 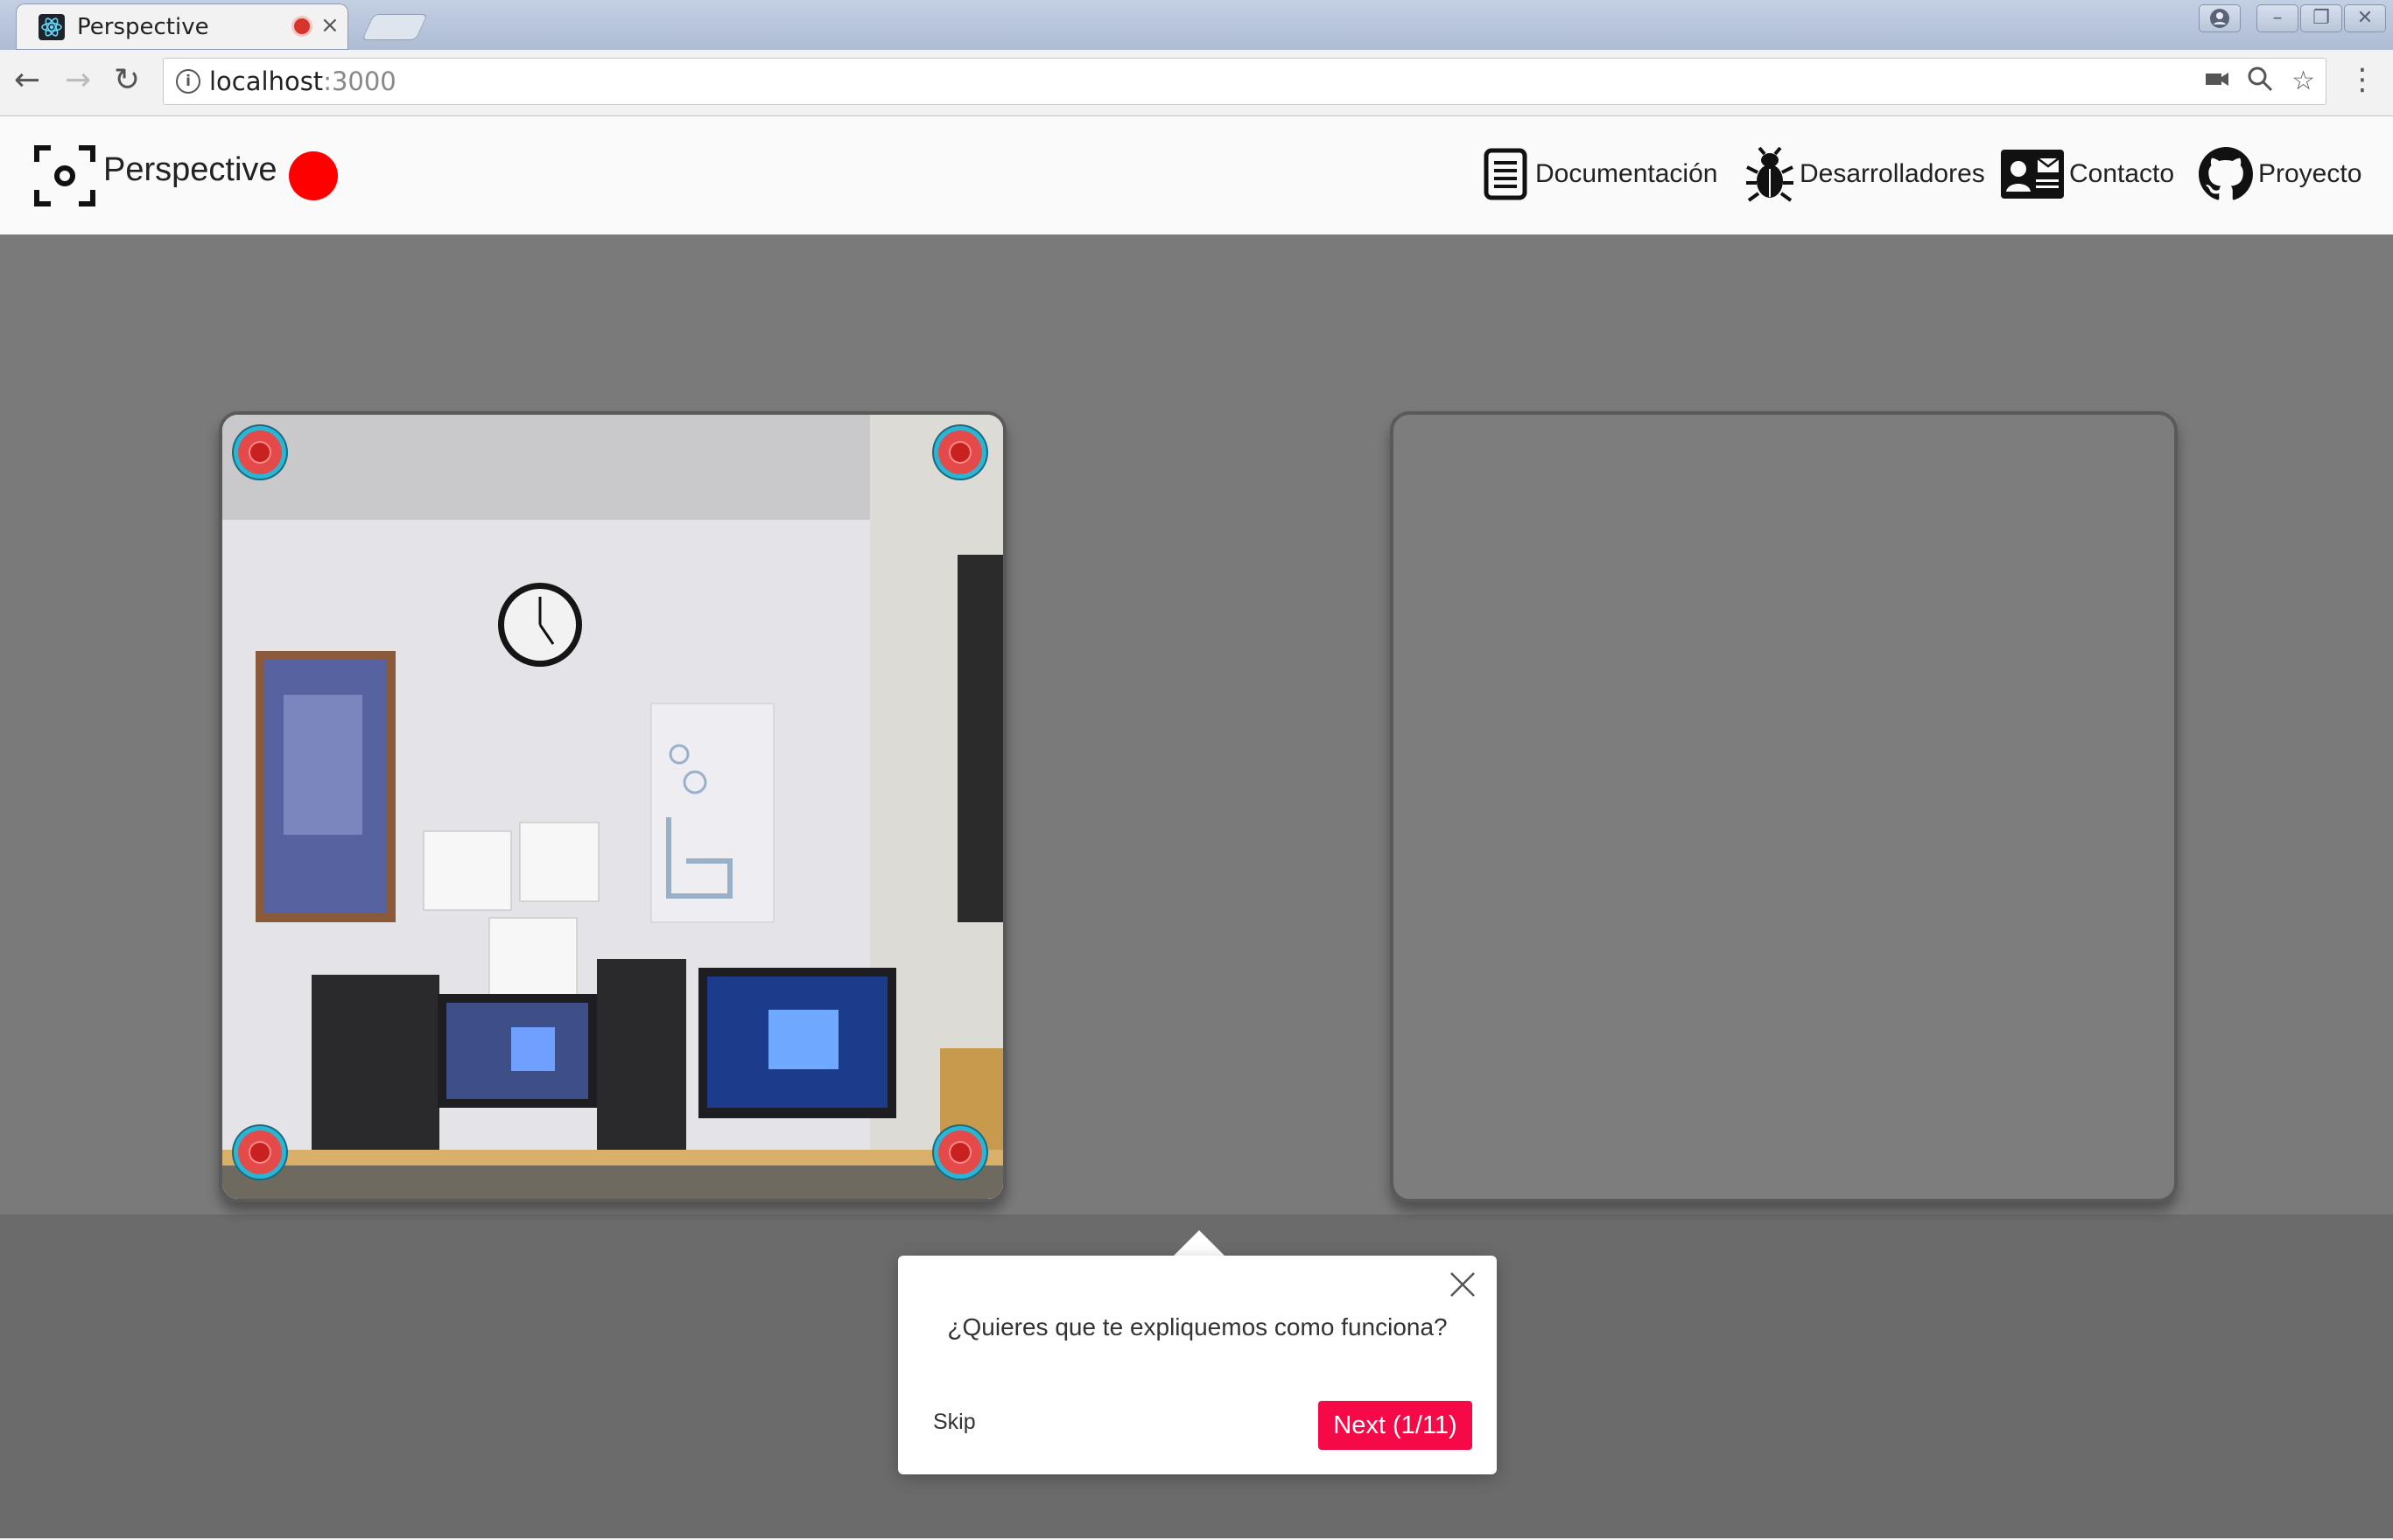 What do you see at coordinates (955, 1422) in the screenshot?
I see `skip-button: Skip` at bounding box center [955, 1422].